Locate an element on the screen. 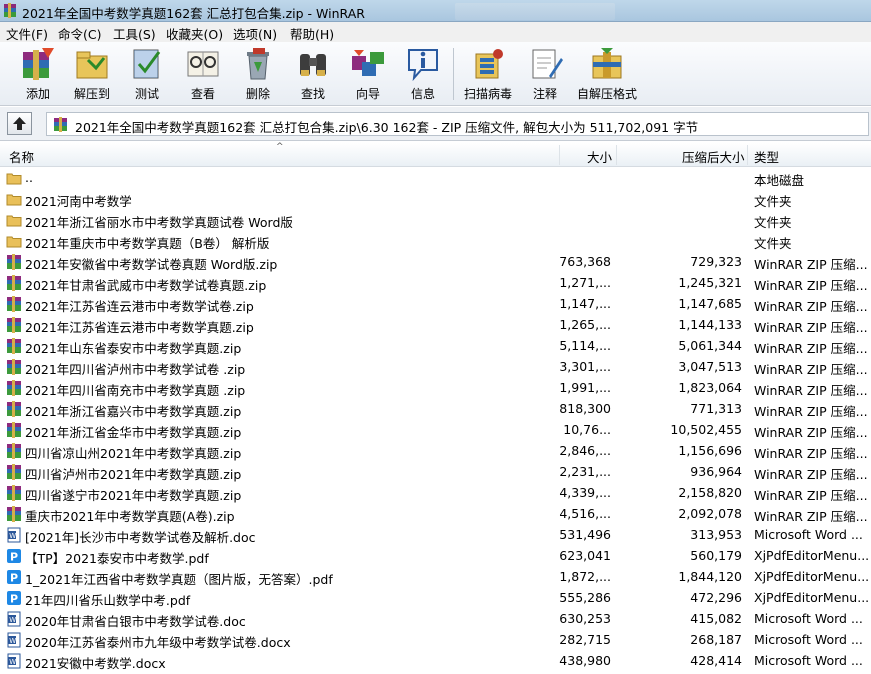  extract-to-label: 解压到 is located at coordinates (91, 94).